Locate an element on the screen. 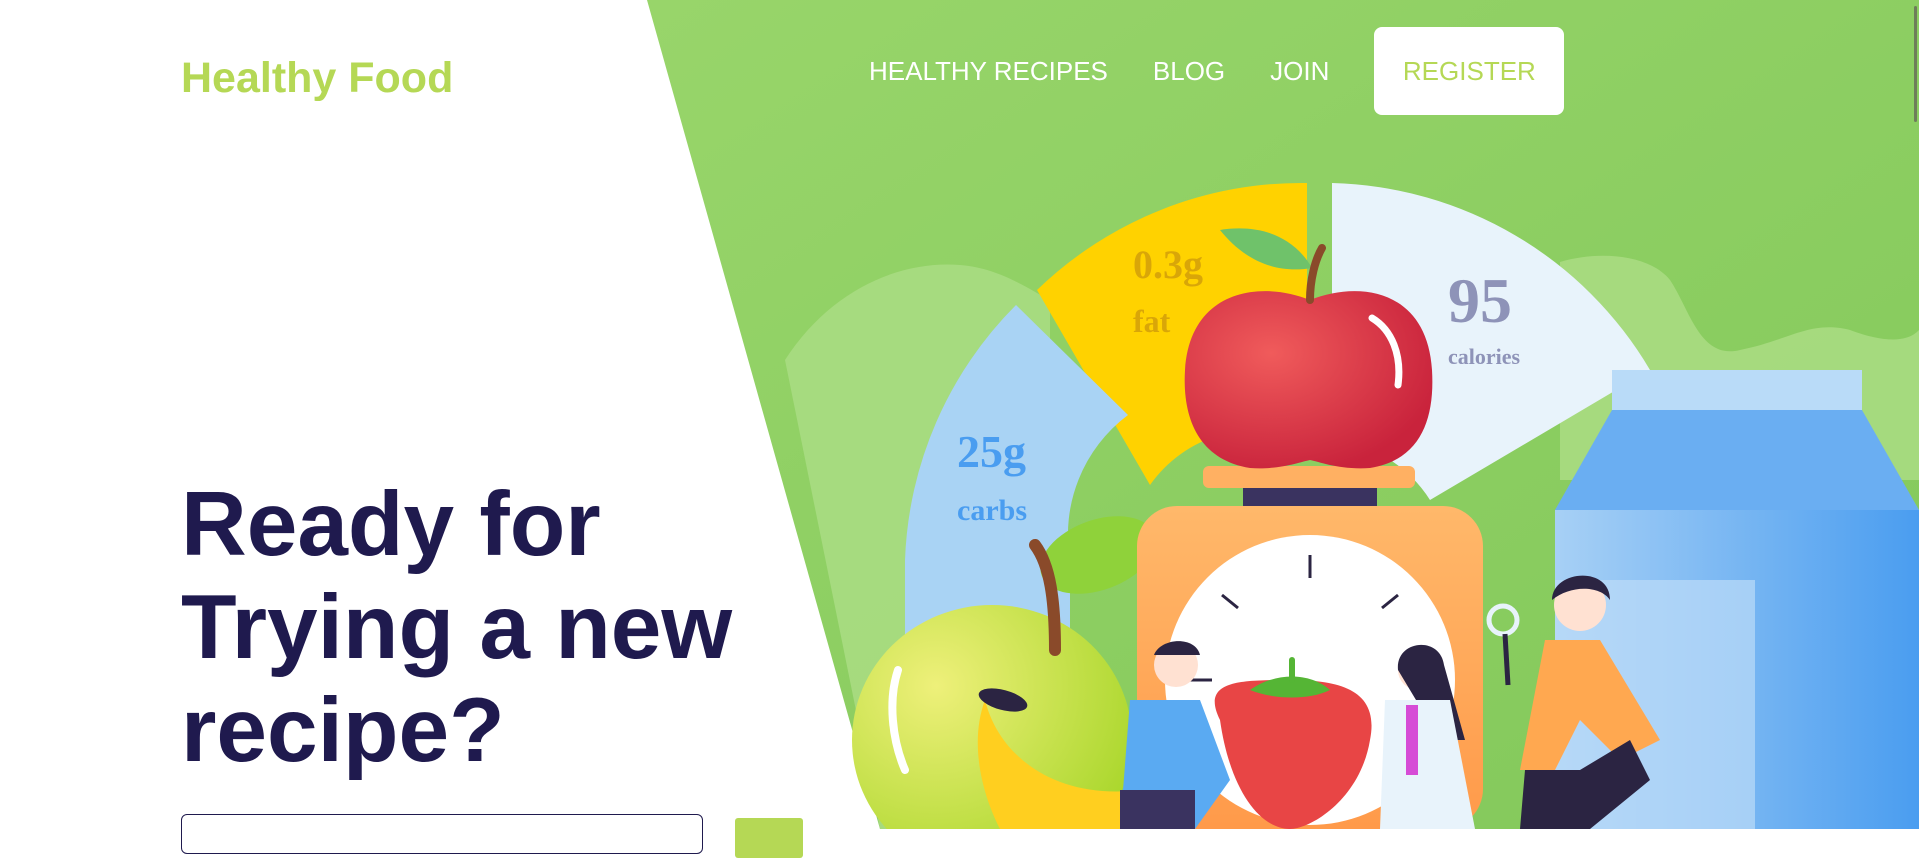 This screenshot has height=858, width=1919. scrollbar-thumb is located at coordinates (1915, 64).